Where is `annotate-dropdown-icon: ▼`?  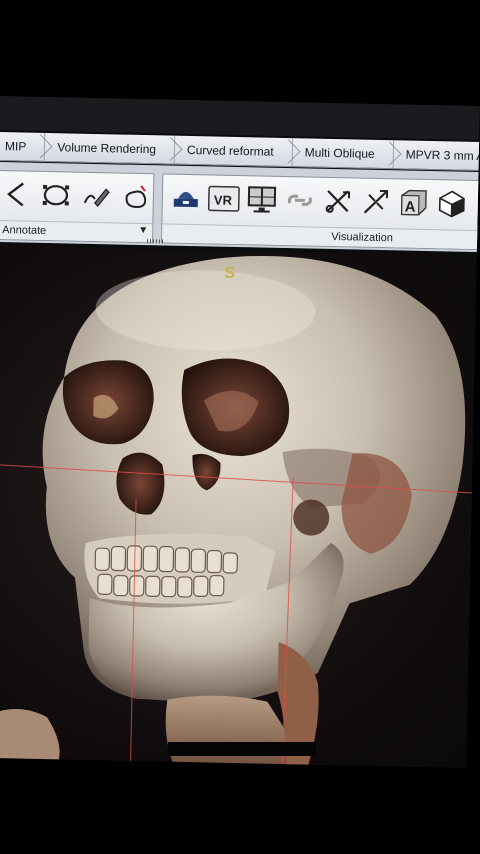
annotate-dropdown-icon: ▼ is located at coordinates (143, 231).